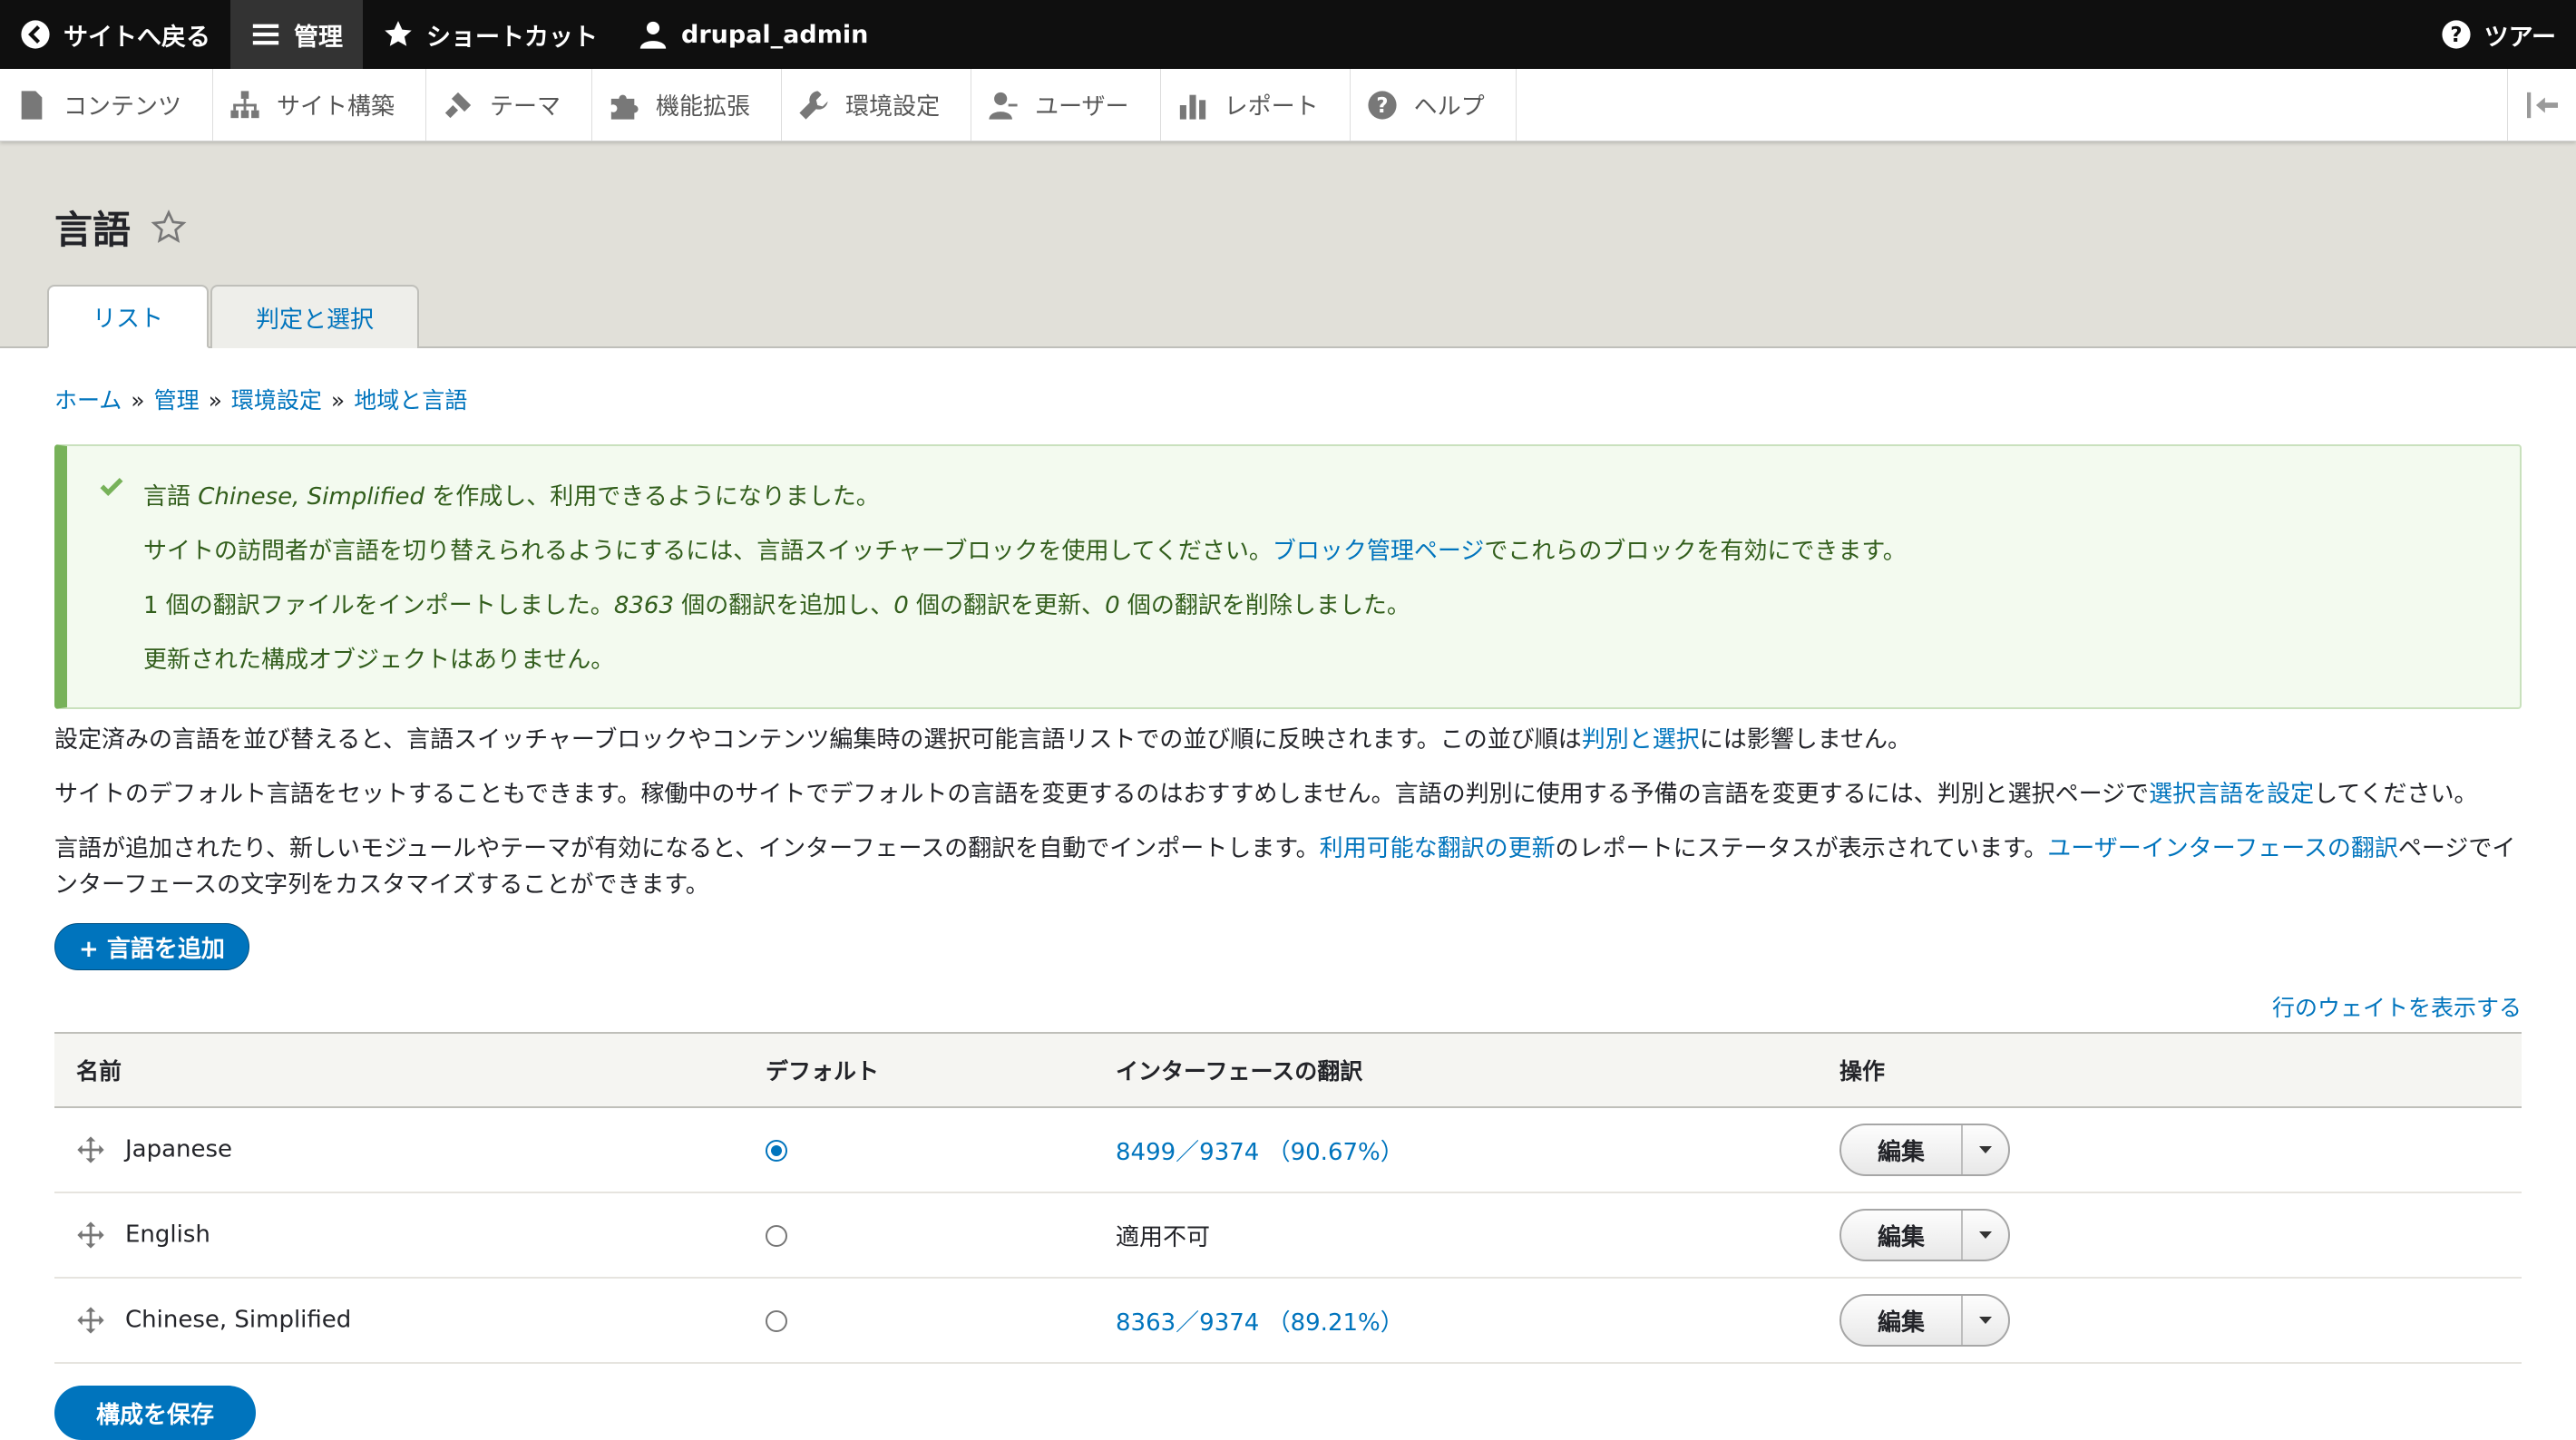 The width and height of the screenshot is (2576, 1440). What do you see at coordinates (111, 487) in the screenshot?
I see `checkmark-icon` at bounding box center [111, 487].